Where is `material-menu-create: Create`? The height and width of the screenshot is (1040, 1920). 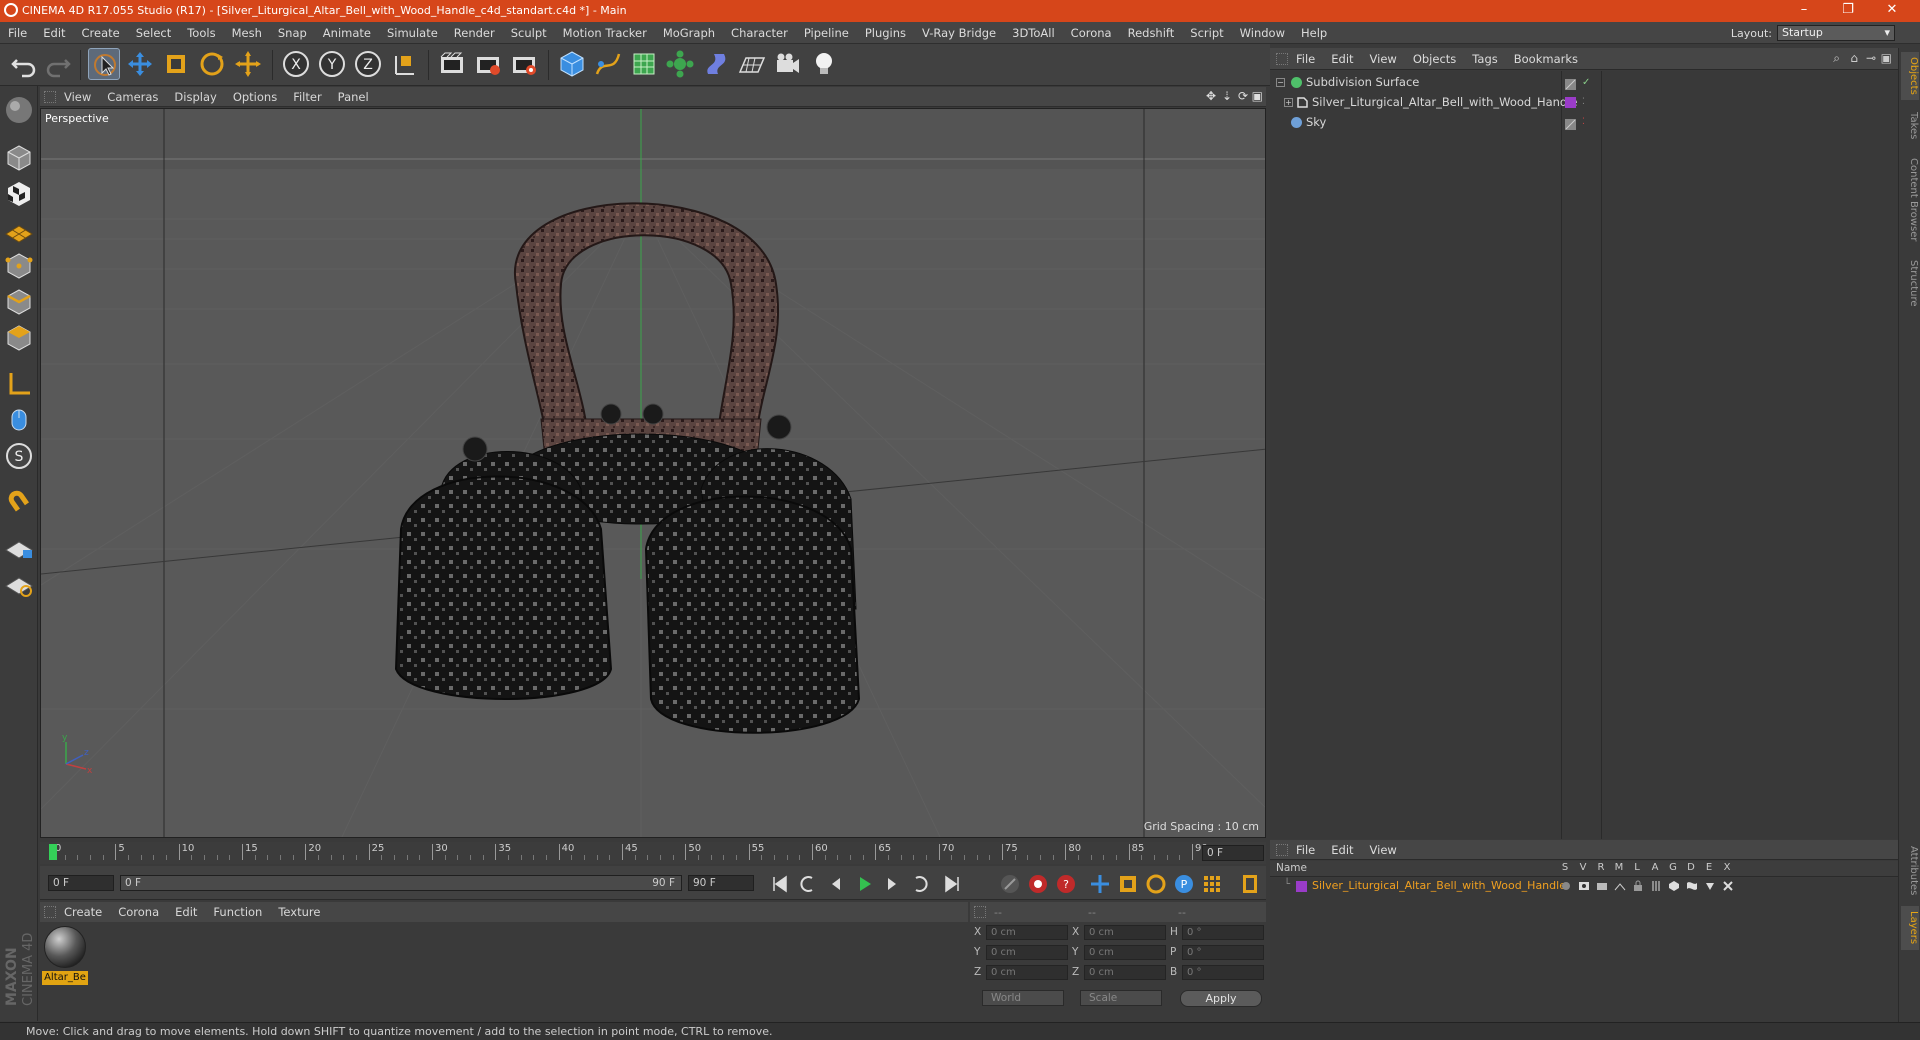
material-menu-create: Create is located at coordinates (83, 912).